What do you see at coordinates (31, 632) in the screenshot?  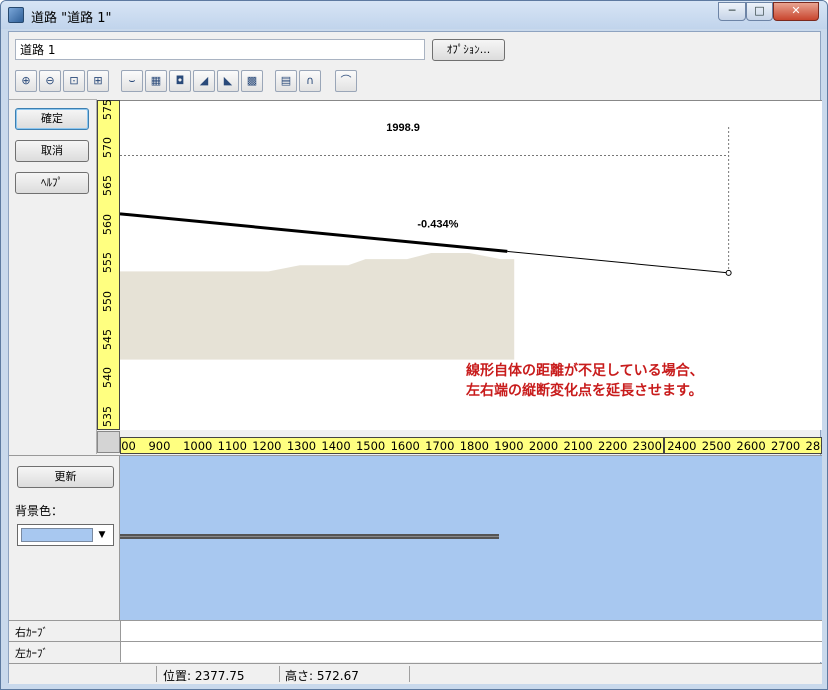 I see `right-curve-label: 右ｶｰﾌﾞ` at bounding box center [31, 632].